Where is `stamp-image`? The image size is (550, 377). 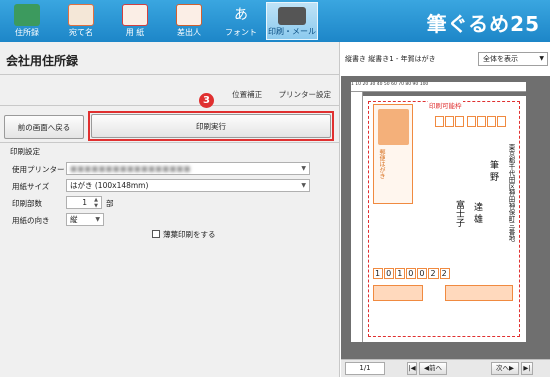
stamp-image is located at coordinates (393, 127).